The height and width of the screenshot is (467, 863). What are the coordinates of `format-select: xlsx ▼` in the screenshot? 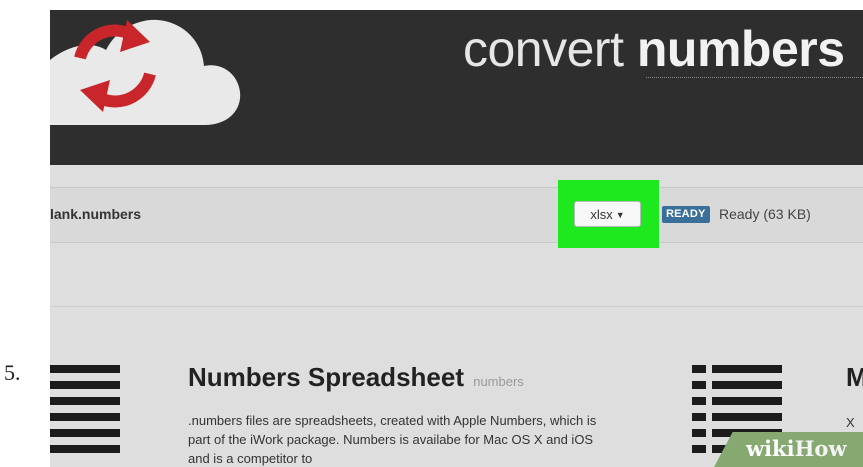 It's located at (607, 214).